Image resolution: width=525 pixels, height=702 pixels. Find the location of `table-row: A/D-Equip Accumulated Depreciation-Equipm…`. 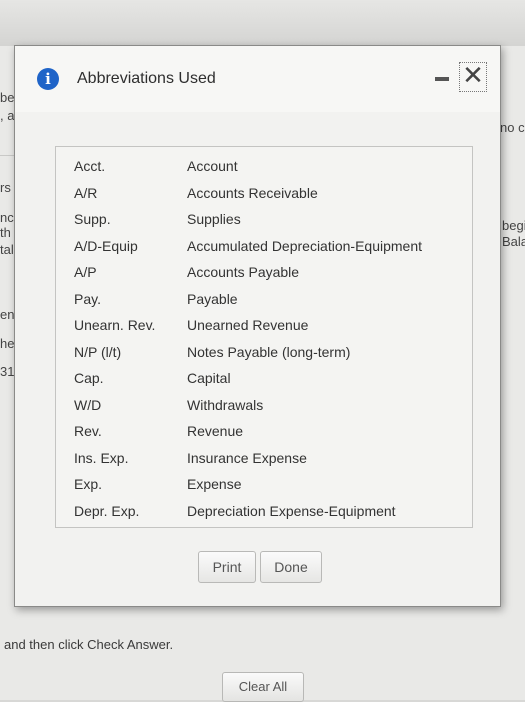

table-row: A/D-Equip Accumulated Depreciation-Equipm… is located at coordinates (264, 251).